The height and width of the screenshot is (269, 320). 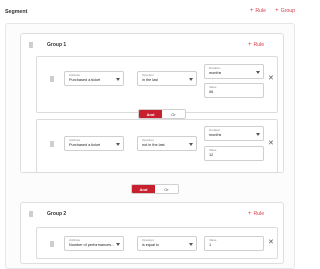 What do you see at coordinates (167, 143) in the screenshot?
I see `operator-select: Operator not in the last` at bounding box center [167, 143].